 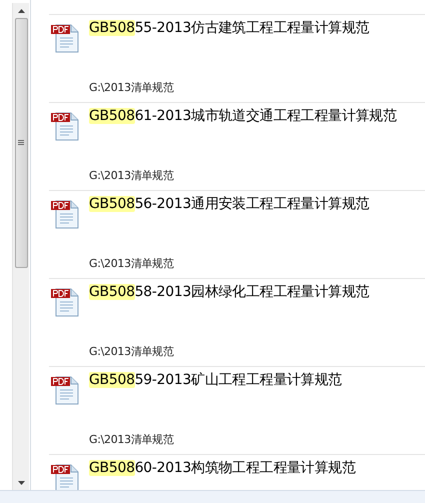 What do you see at coordinates (229, 292) in the screenshot?
I see `result-title: GB50858-2013园林绿化工程工程量计算规范` at bounding box center [229, 292].